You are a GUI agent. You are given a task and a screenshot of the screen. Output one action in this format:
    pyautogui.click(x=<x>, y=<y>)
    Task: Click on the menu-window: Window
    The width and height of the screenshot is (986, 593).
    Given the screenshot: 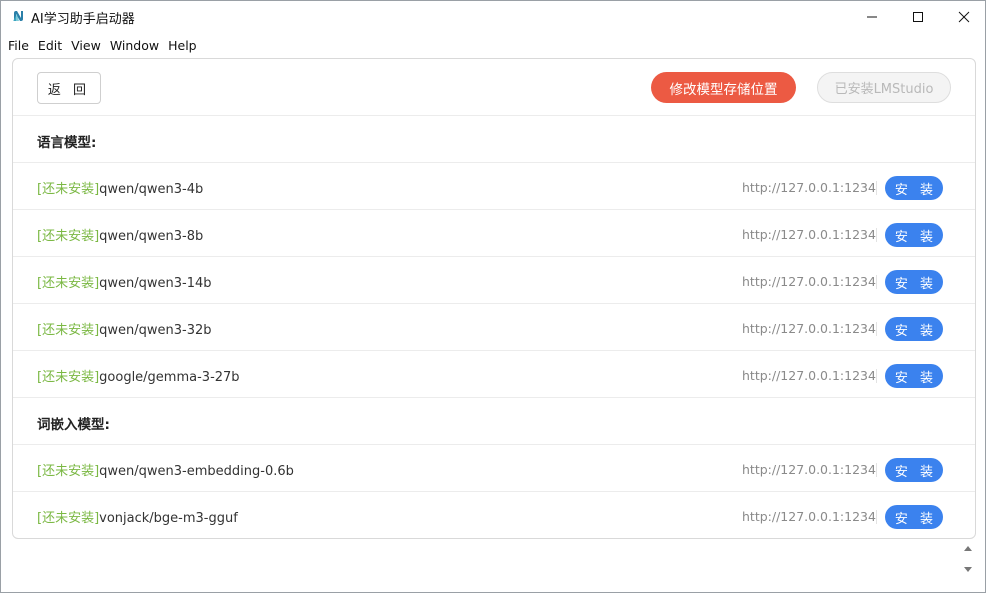 What is the action you would take?
    pyautogui.click(x=131, y=45)
    